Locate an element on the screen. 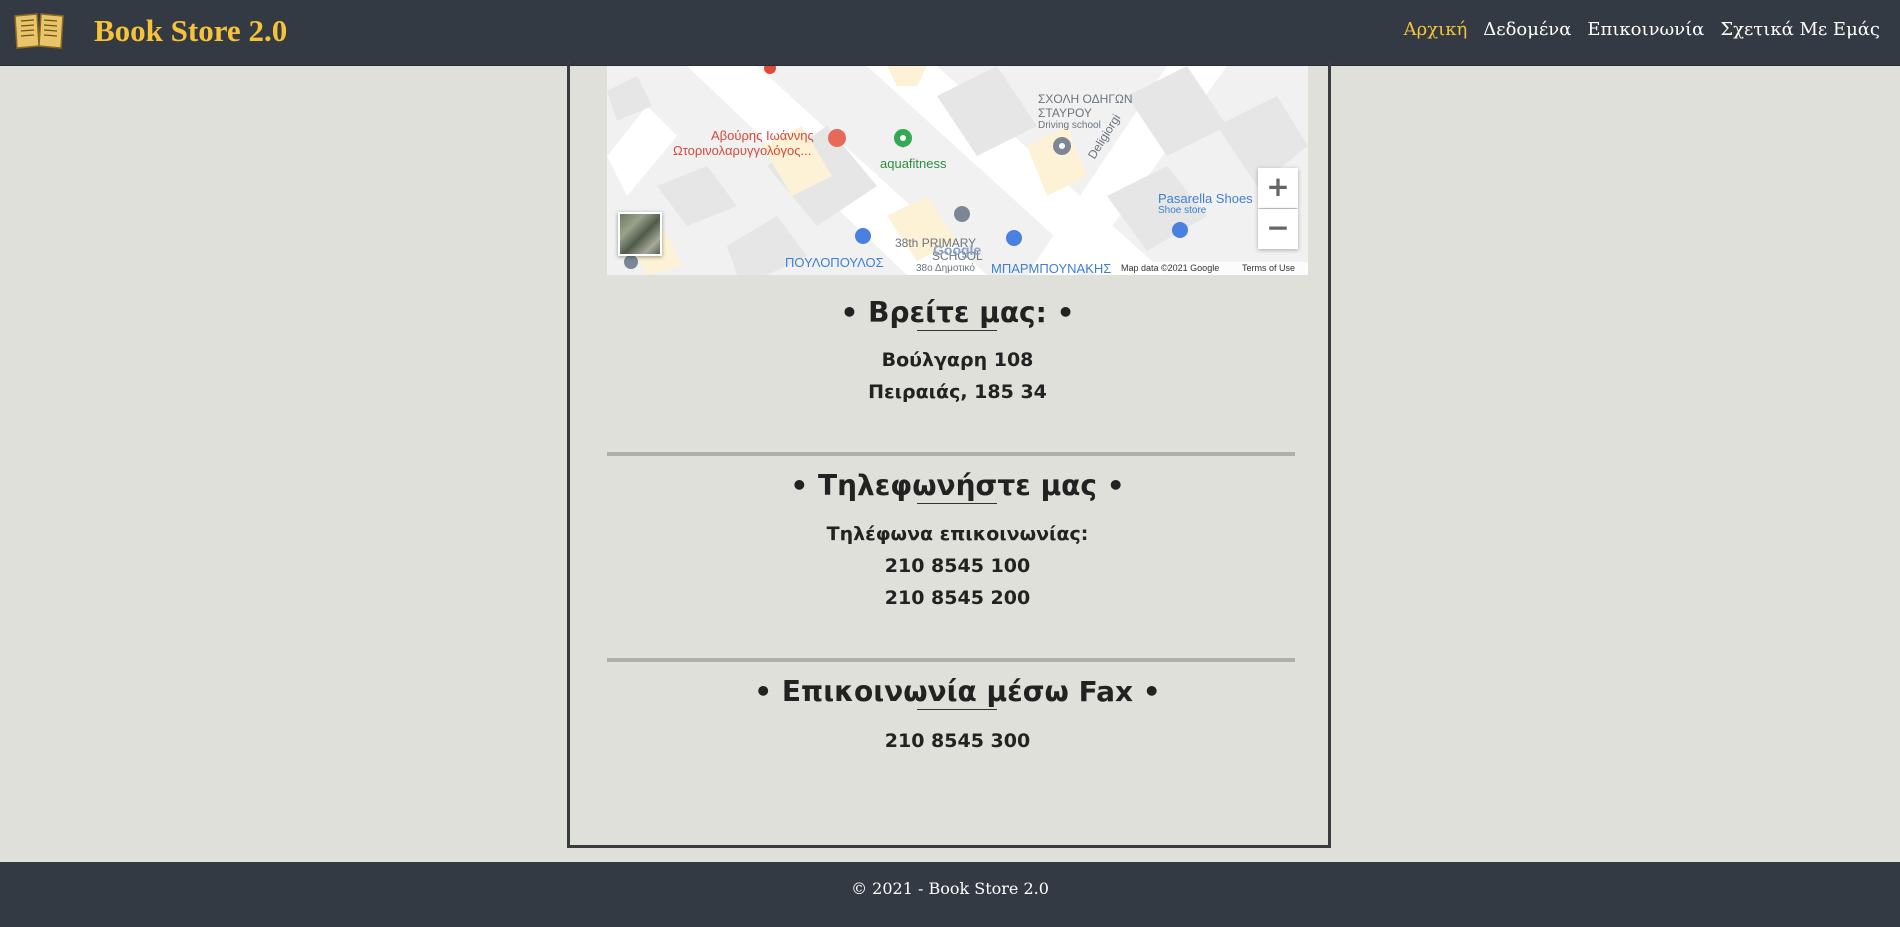 The image size is (1900, 927). map-terms-link: Terms of Use is located at coordinates (1268, 268).